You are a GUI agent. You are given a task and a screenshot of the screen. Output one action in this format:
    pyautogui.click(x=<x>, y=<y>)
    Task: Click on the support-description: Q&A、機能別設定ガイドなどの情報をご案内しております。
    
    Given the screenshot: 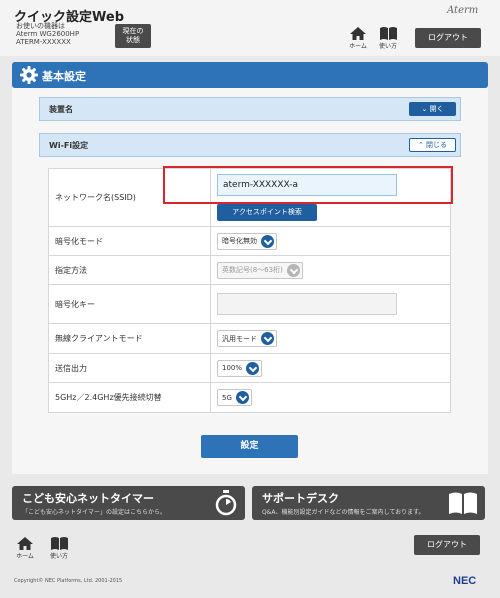 What is the action you would take?
    pyautogui.click(x=343, y=512)
    